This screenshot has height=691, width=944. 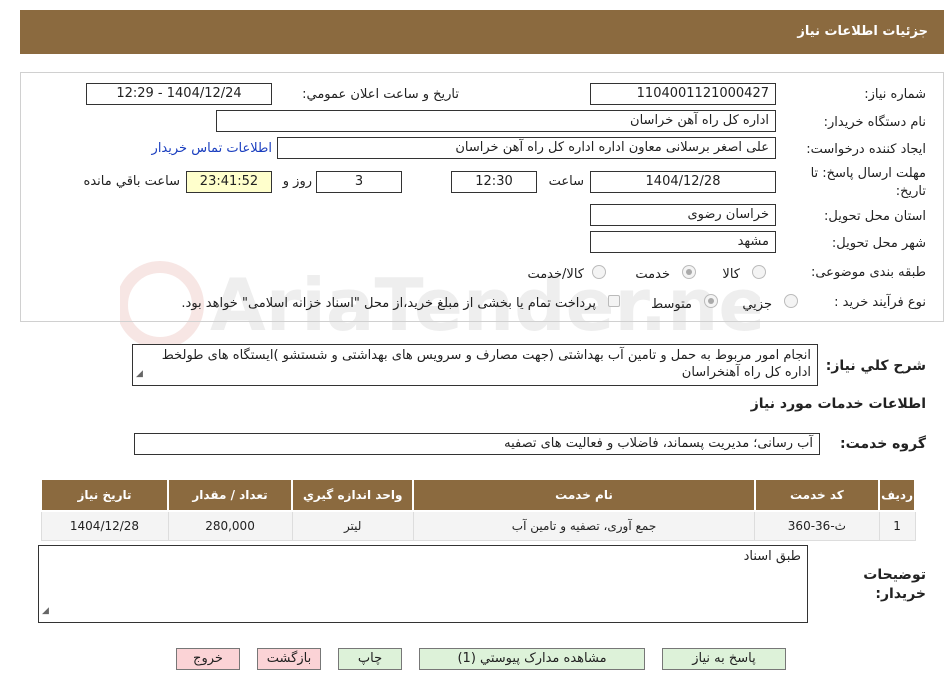 What do you see at coordinates (359, 182) in the screenshot?
I see `days-field: 3` at bounding box center [359, 182].